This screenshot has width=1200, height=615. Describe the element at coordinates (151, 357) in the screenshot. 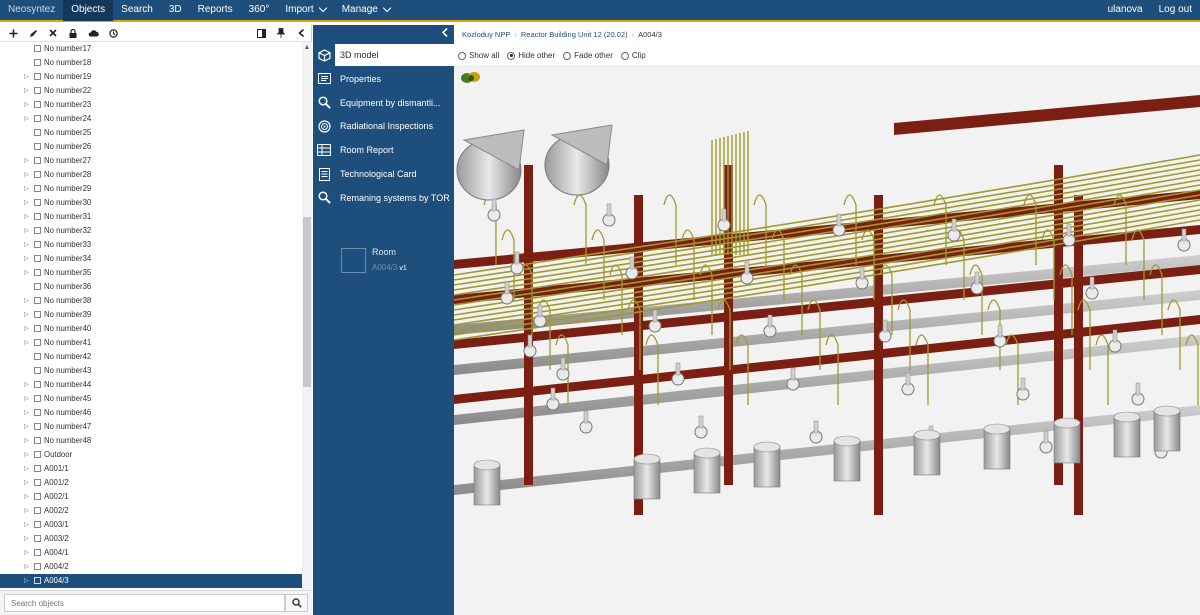

I see `tree-node: No number42` at that location.